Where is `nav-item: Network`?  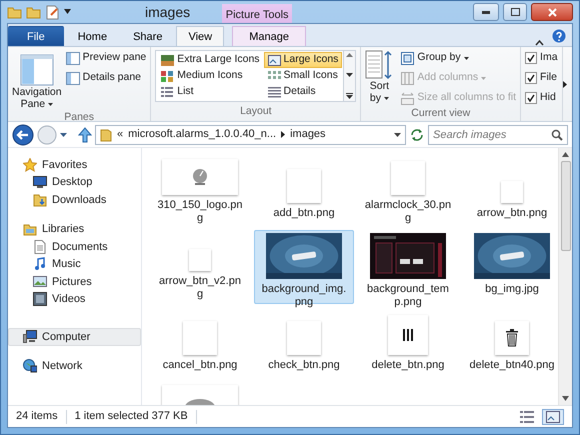 nav-item: Network is located at coordinates (74, 366).